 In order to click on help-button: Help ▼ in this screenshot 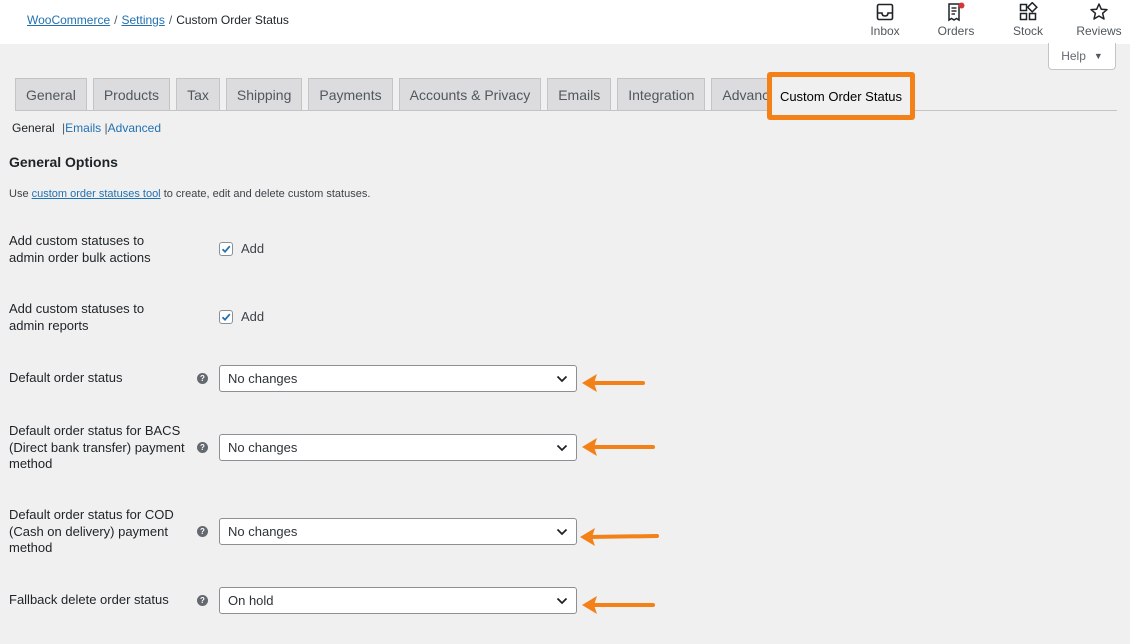, I will do `click(1082, 56)`.